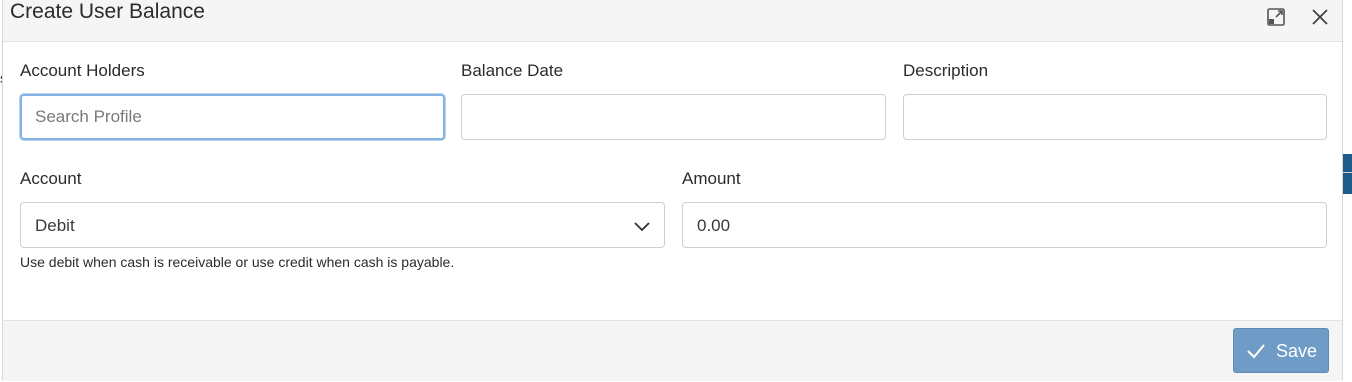 This screenshot has width=1352, height=382. Describe the element at coordinates (107, 11) in the screenshot. I see `modal-title: Create User Balance` at that location.